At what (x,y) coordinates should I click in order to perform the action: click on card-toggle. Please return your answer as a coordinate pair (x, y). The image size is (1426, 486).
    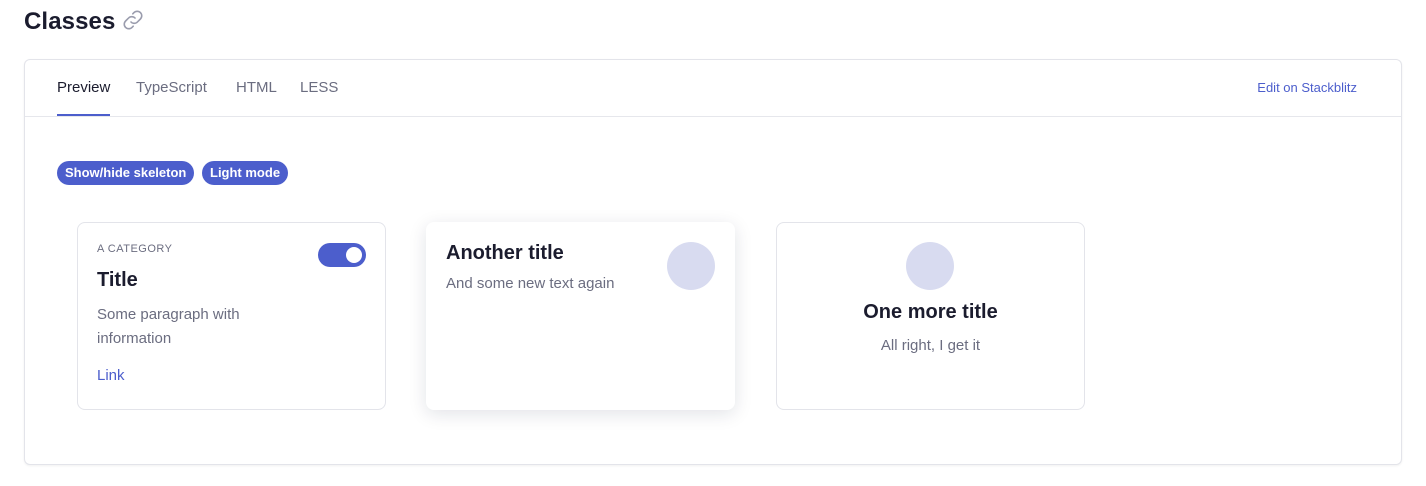
    Looking at the image, I should click on (342, 255).